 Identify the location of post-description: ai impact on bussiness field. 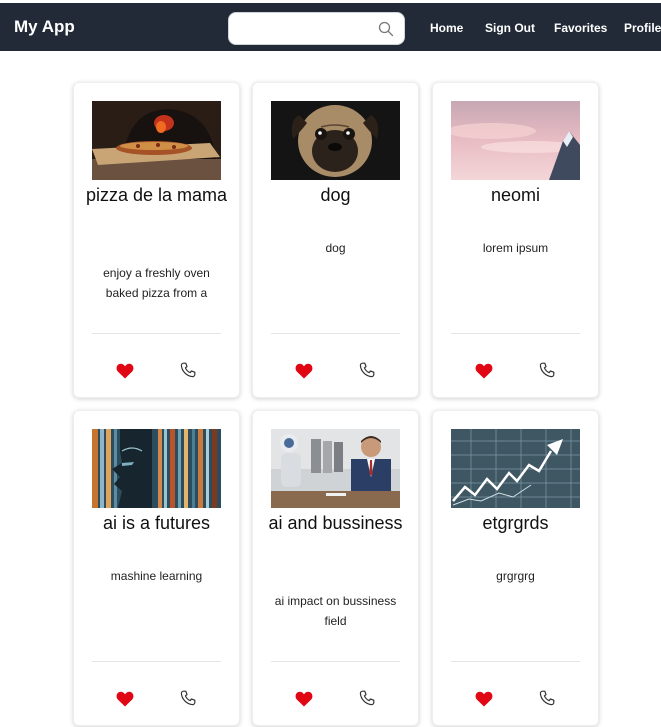
(335, 611).